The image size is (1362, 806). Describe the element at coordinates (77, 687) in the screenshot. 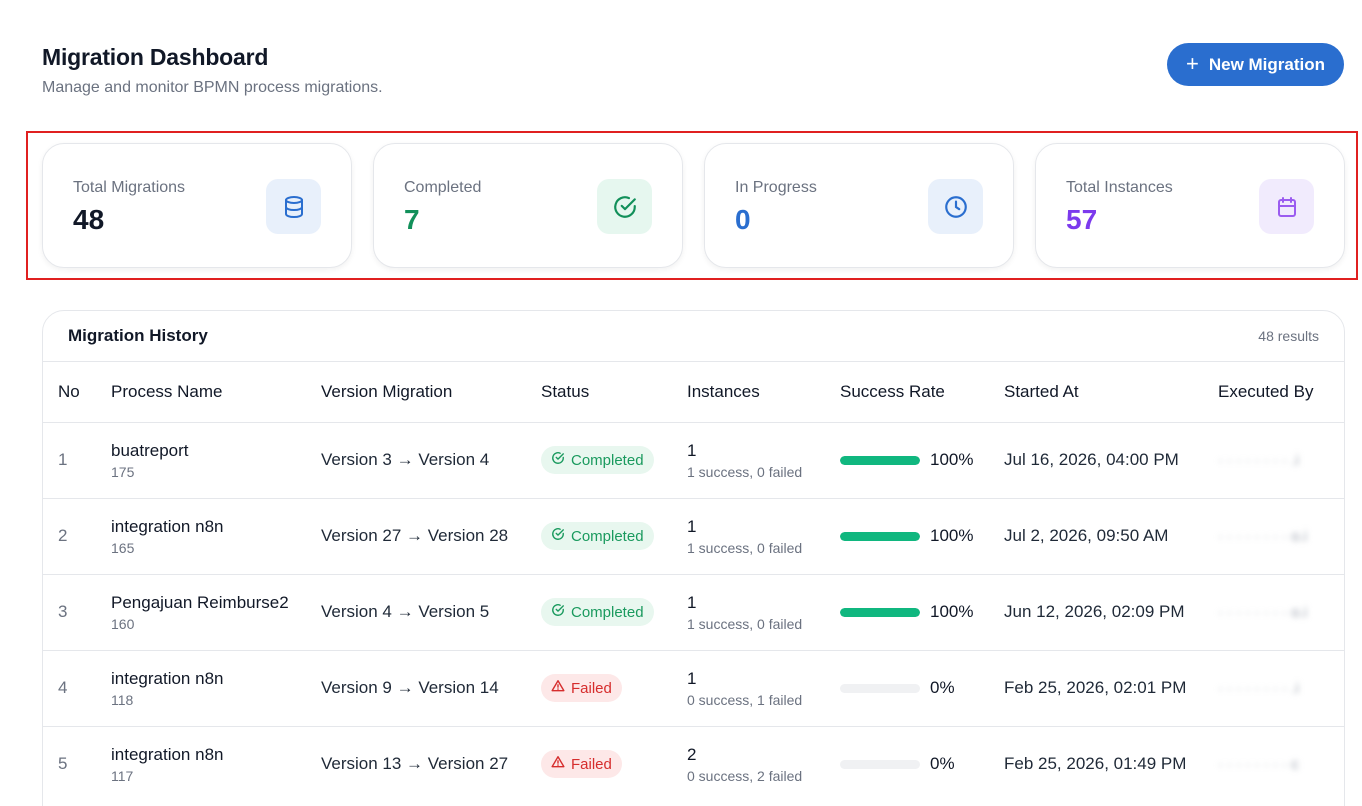

I see `row-number: 4` at that location.